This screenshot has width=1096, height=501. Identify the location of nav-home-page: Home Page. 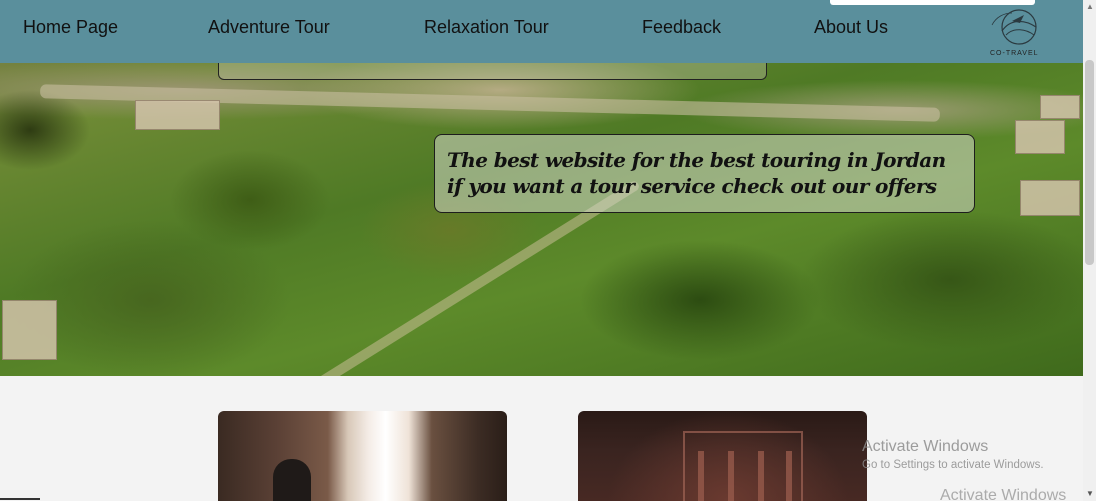
(70, 27).